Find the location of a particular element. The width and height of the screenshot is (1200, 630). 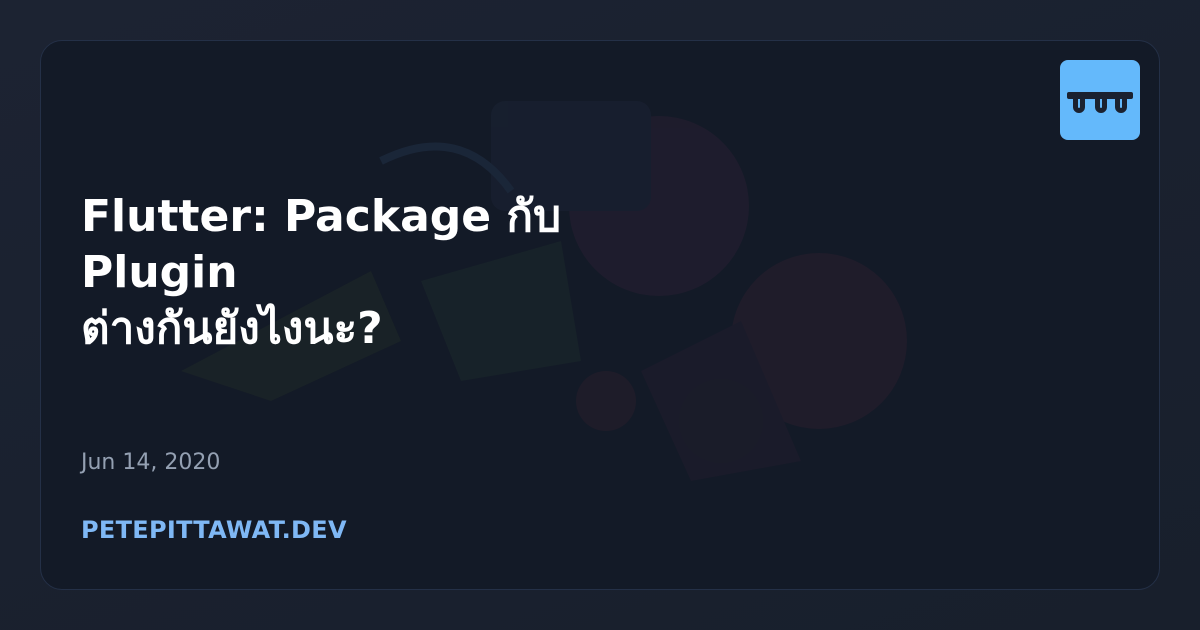

title-line-3: ต่างกันยังไงนะ? is located at coordinates (232, 328).